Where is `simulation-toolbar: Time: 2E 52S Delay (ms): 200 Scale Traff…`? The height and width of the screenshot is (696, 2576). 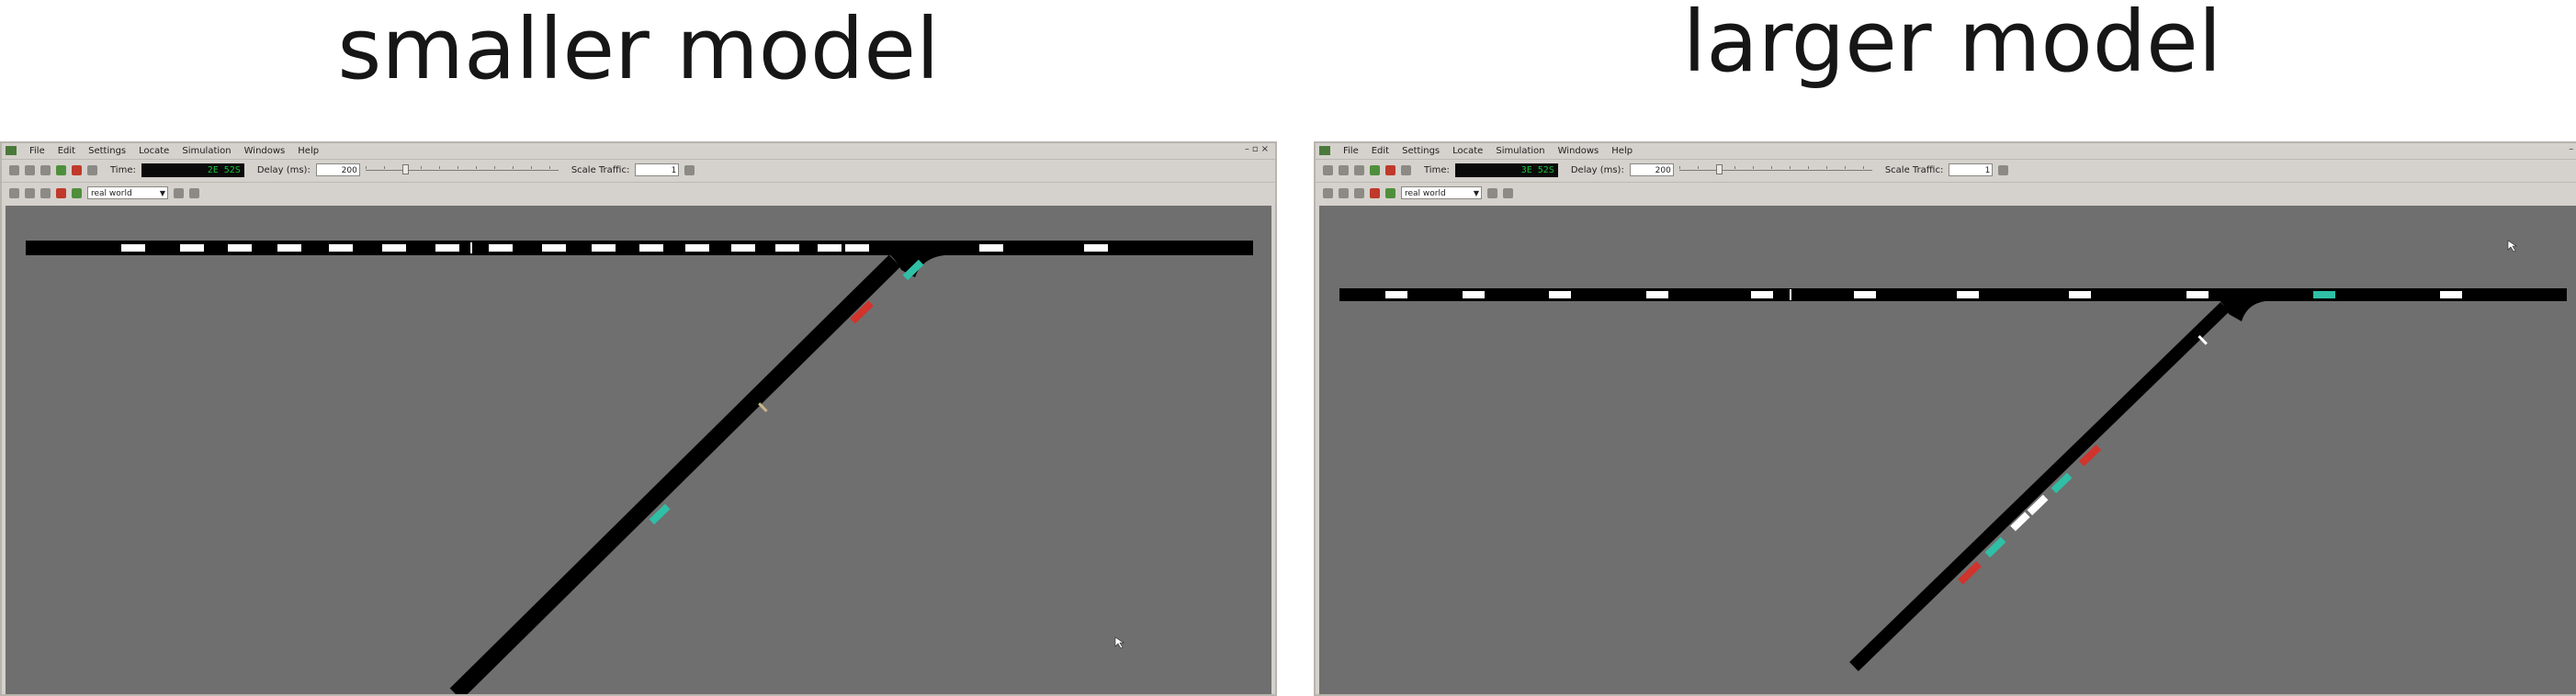 simulation-toolbar: Time: 2E 52S Delay (ms): 200 Scale Traff… is located at coordinates (638, 169).